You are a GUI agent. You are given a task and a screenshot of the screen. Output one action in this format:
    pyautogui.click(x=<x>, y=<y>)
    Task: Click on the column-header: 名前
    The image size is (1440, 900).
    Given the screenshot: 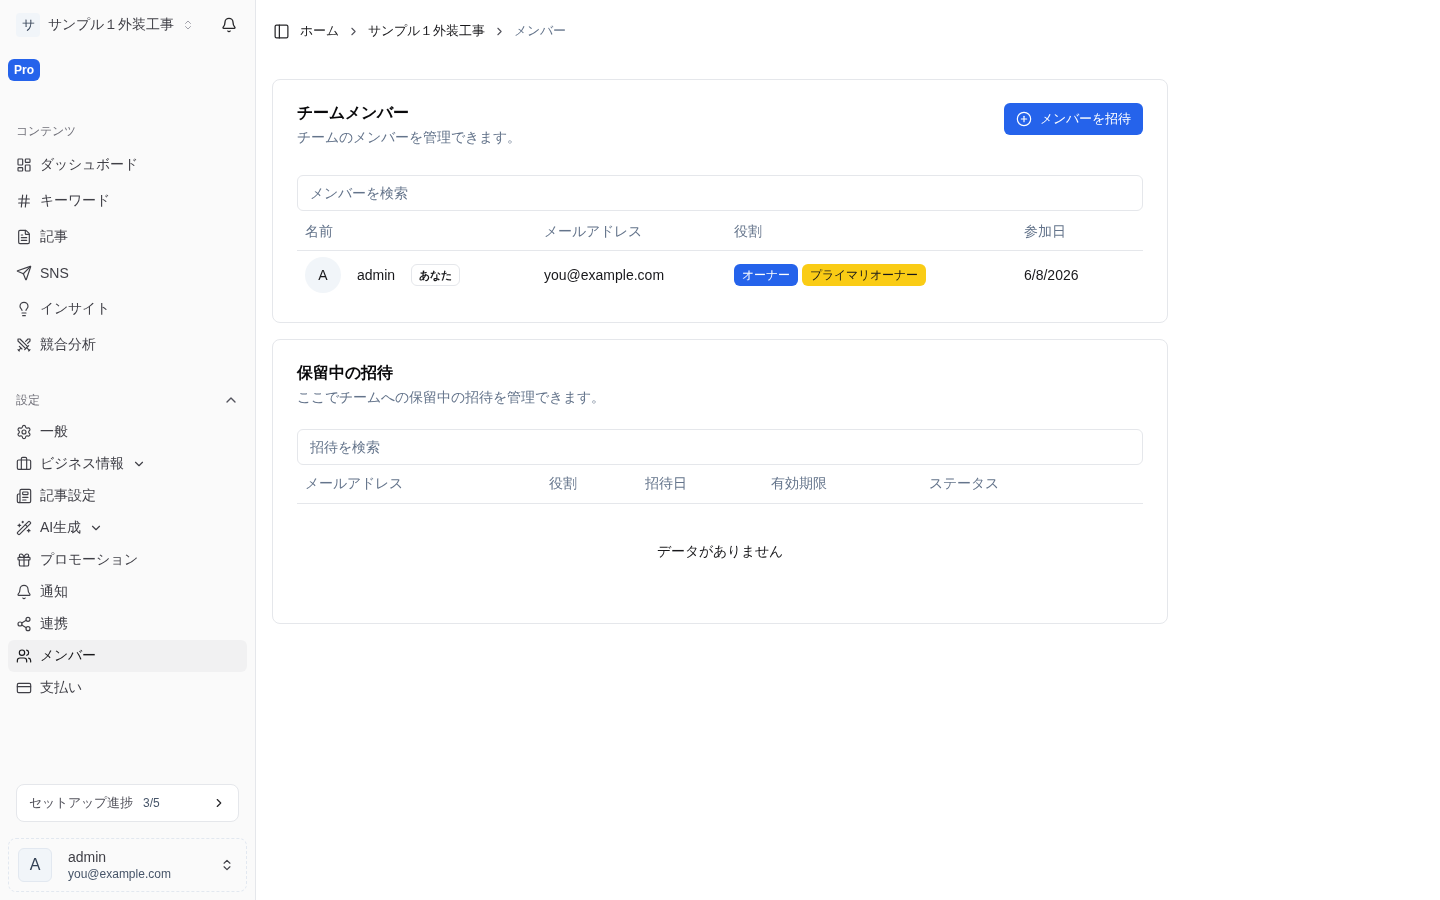 What is the action you would take?
    pyautogui.click(x=319, y=232)
    